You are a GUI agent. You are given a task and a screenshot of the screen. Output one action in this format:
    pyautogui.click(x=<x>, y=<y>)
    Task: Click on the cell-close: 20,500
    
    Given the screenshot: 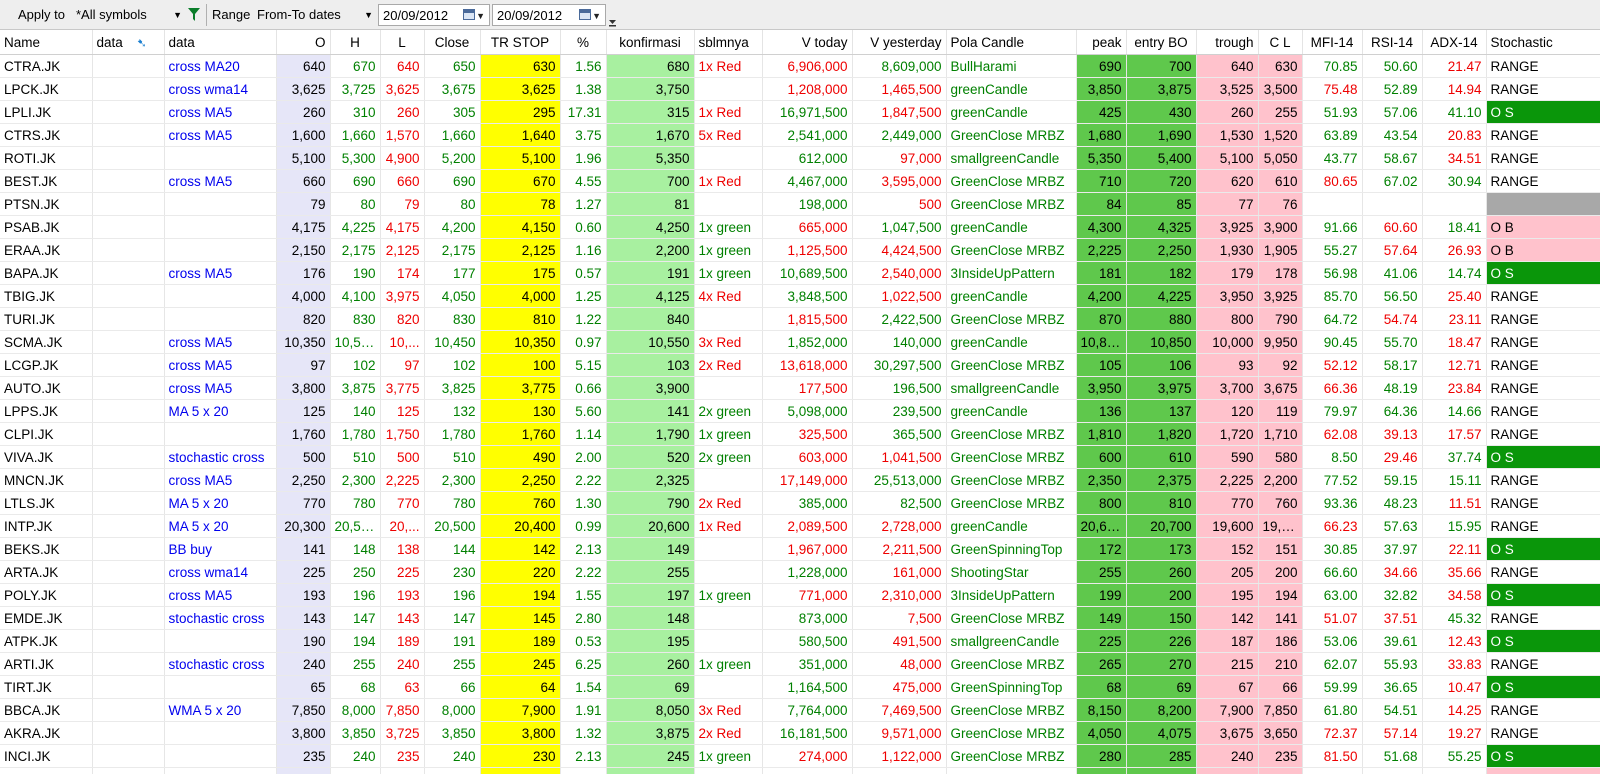 What is the action you would take?
    pyautogui.click(x=452, y=526)
    